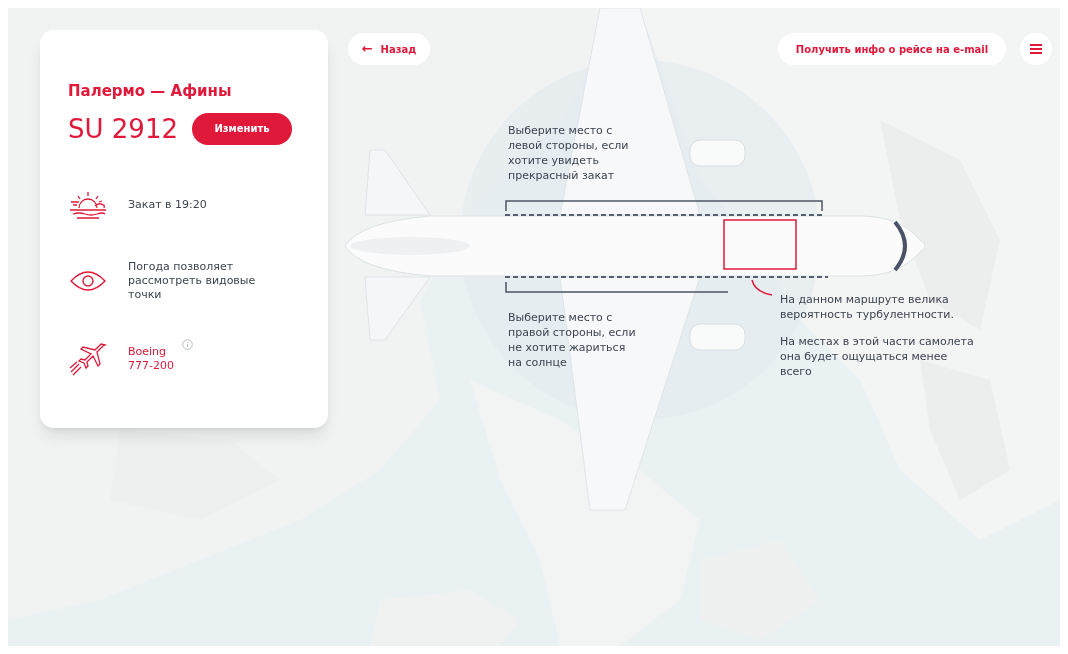 The height and width of the screenshot is (654, 1068). What do you see at coordinates (88, 280) in the screenshot?
I see `eye-icon` at bounding box center [88, 280].